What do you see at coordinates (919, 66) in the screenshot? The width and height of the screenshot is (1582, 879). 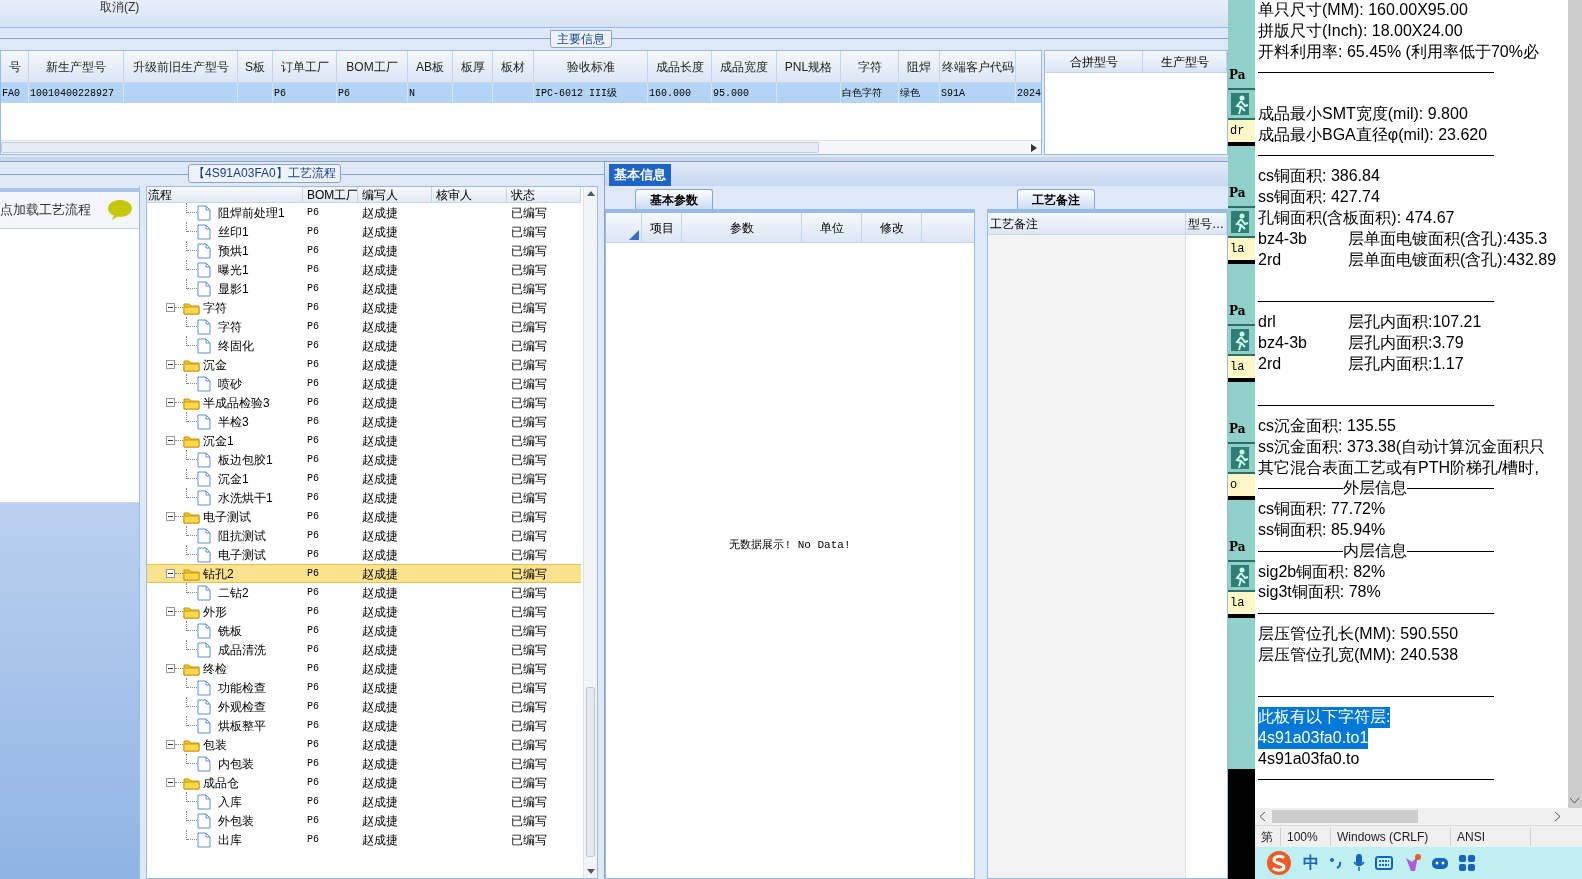 I see `column-header: 阻焊` at bounding box center [919, 66].